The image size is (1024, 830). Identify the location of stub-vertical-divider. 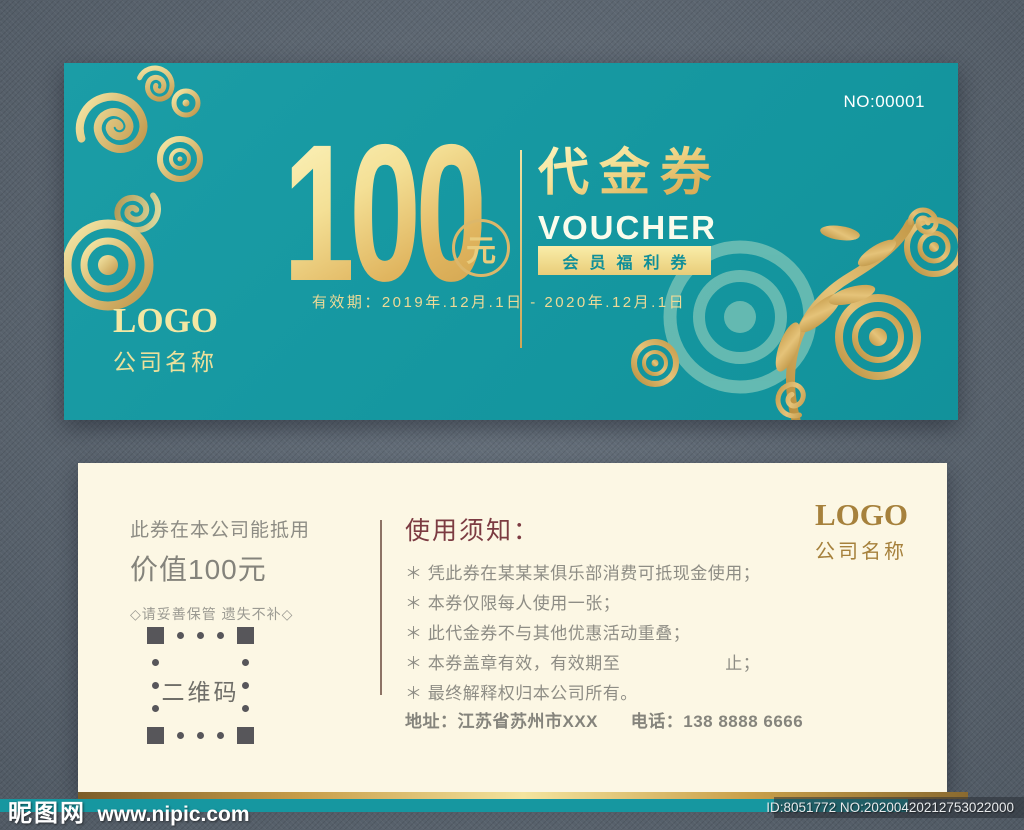
(381, 607).